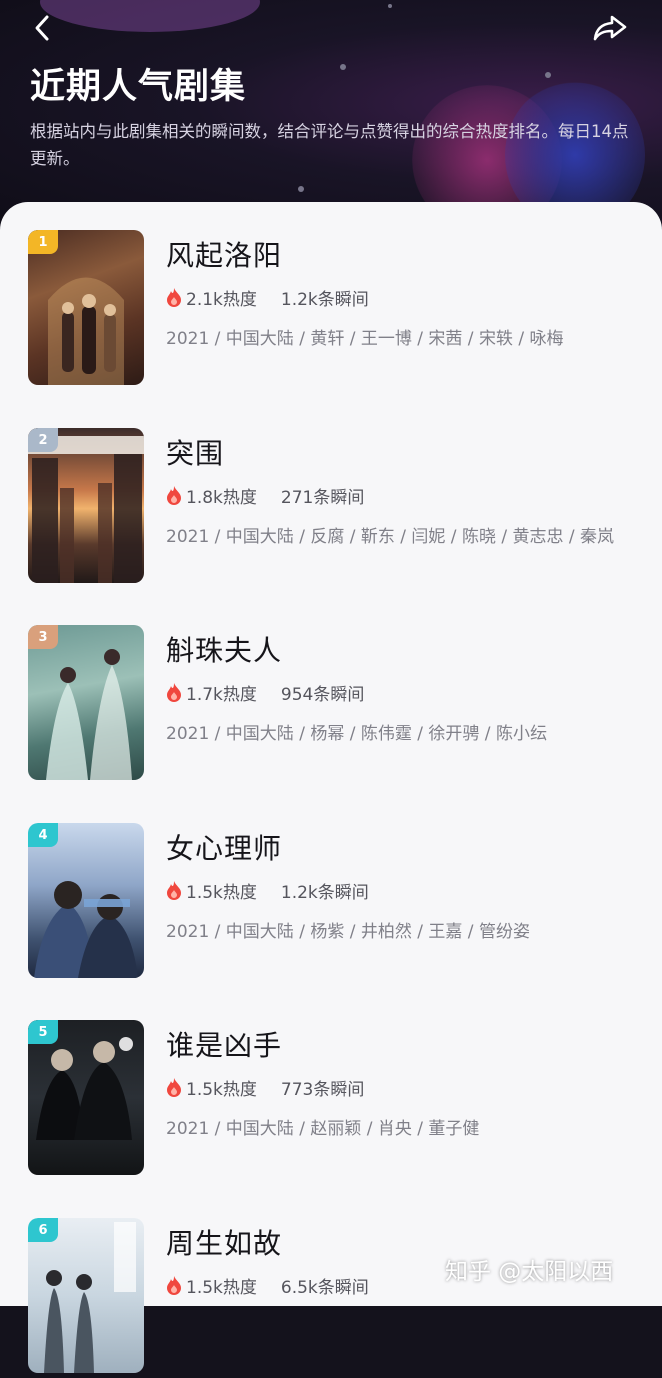  Describe the element at coordinates (265, 692) in the screenshot. I see `drama-stats: 1.7k热度 954条瞬间` at that location.